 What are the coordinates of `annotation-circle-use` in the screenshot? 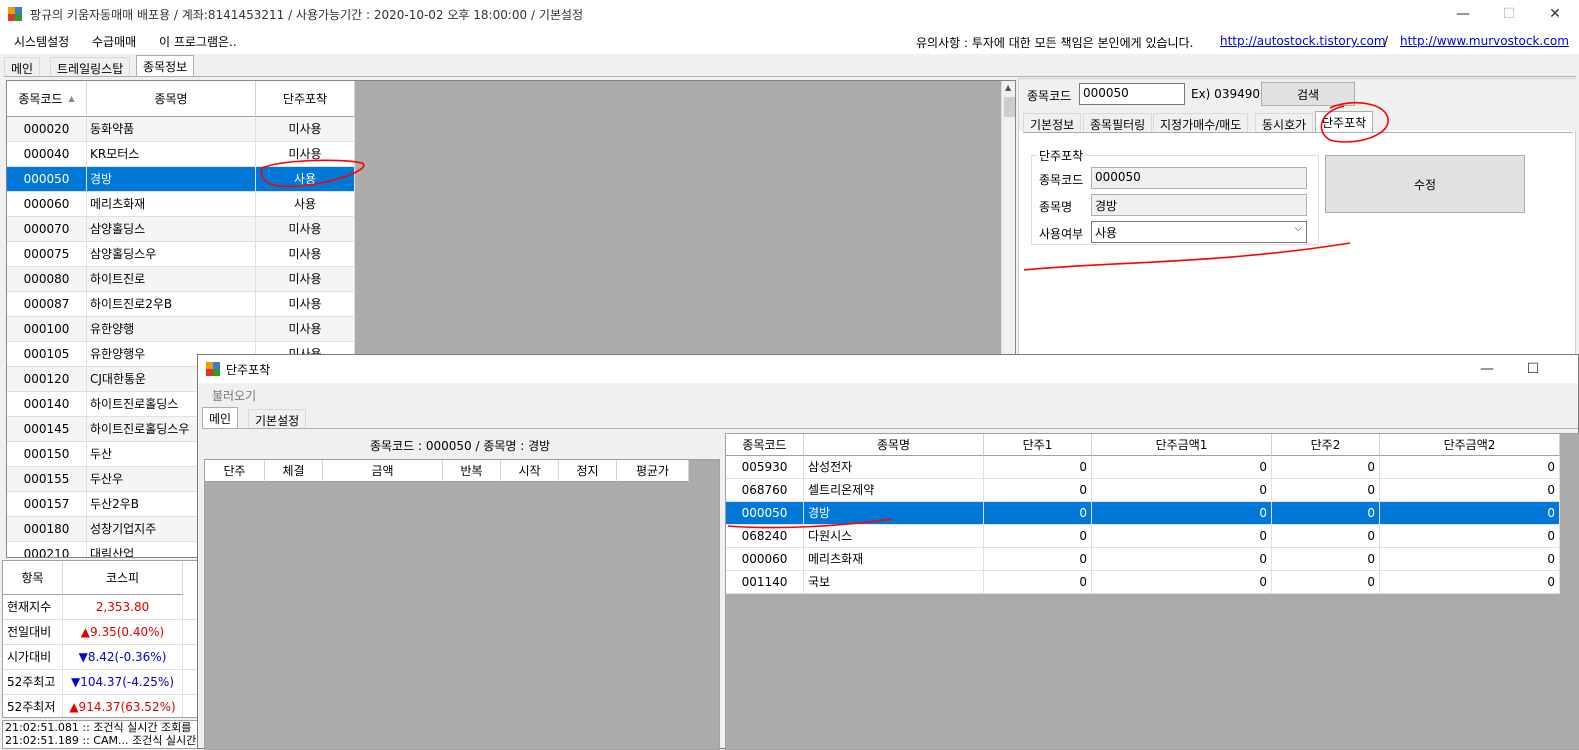 It's located at (312, 173).